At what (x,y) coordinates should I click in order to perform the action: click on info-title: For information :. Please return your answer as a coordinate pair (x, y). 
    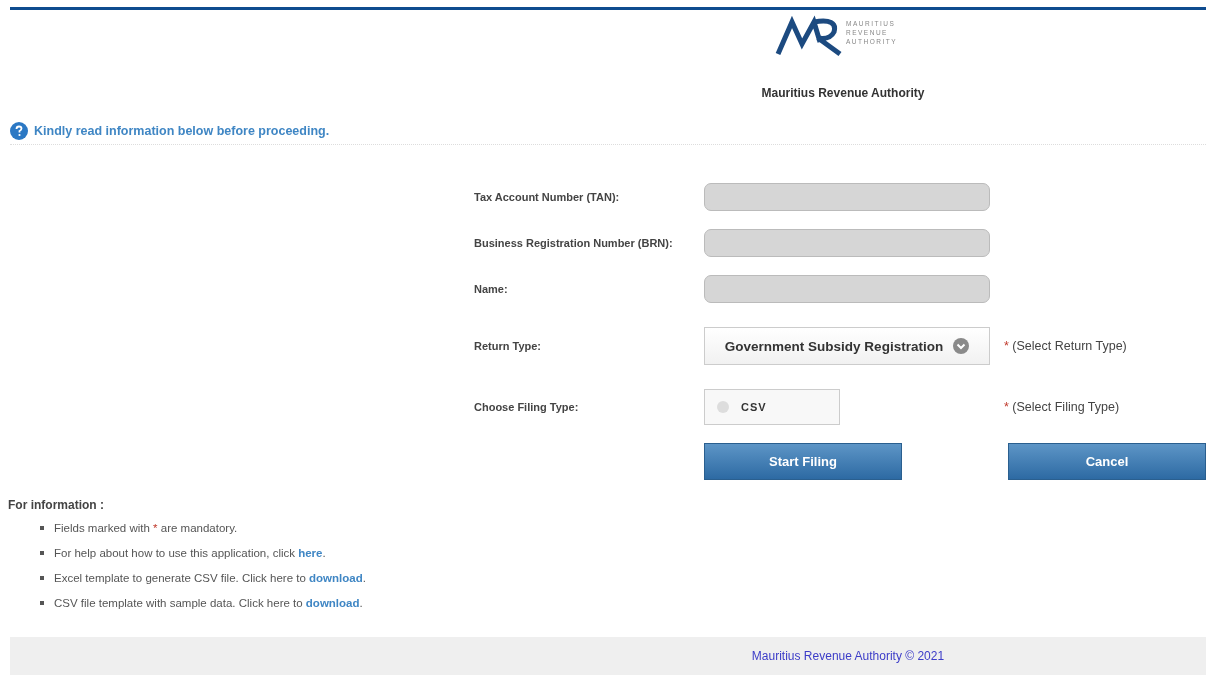
    Looking at the image, I should click on (56, 505).